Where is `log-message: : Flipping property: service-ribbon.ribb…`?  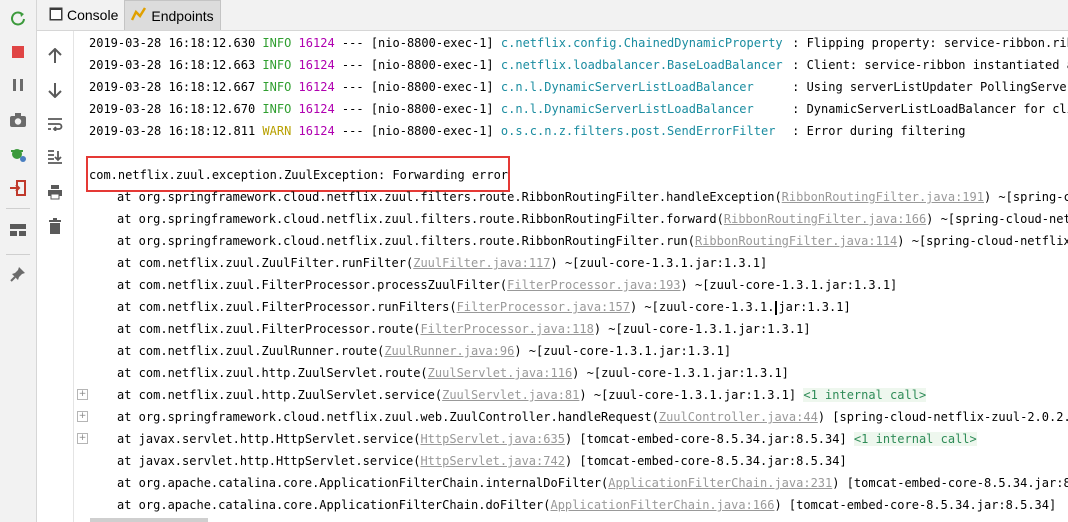 log-message: : Flipping property: service-ribbon.ribb… is located at coordinates (930, 43).